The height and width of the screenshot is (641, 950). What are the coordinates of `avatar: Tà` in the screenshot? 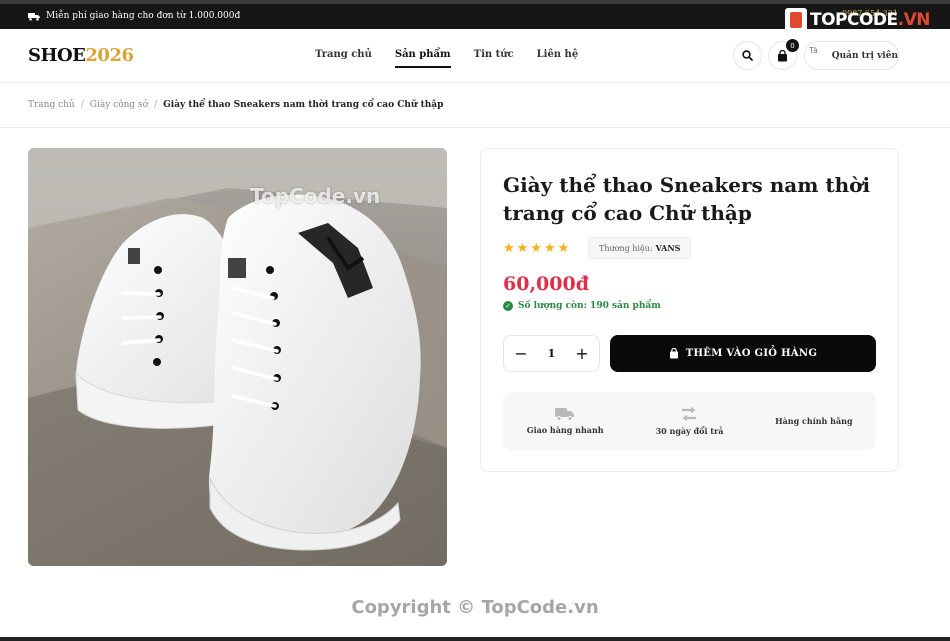 It's located at (813, 50).